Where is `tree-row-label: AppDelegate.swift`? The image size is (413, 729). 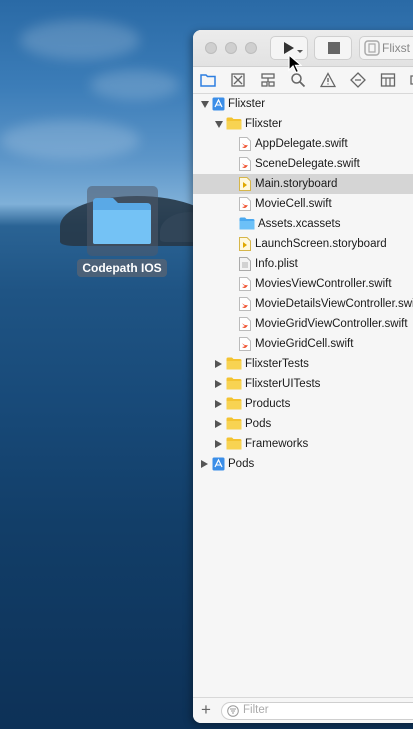
tree-row-label: AppDelegate.swift is located at coordinates (301, 144).